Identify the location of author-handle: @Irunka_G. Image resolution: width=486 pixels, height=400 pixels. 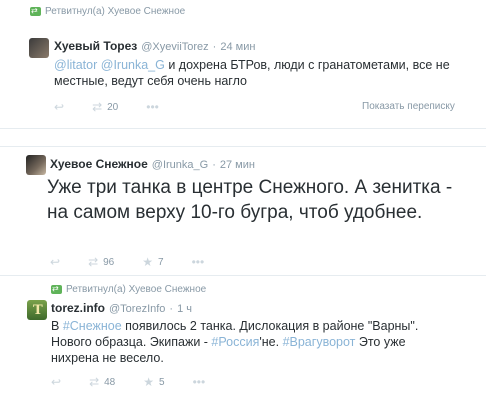
(180, 165).